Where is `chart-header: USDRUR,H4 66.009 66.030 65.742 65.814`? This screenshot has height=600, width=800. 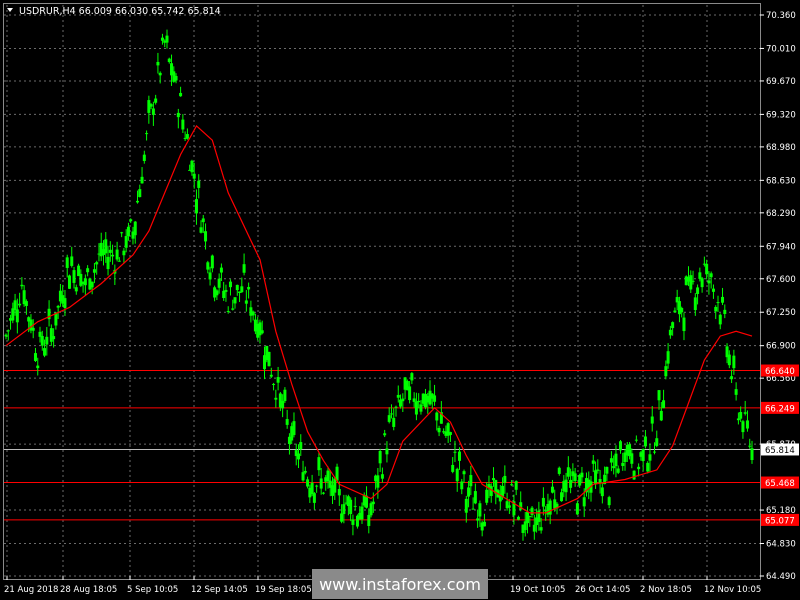
chart-header: USDRUR,H4 66.009 66.030 65.742 65.814 is located at coordinates (114, 11).